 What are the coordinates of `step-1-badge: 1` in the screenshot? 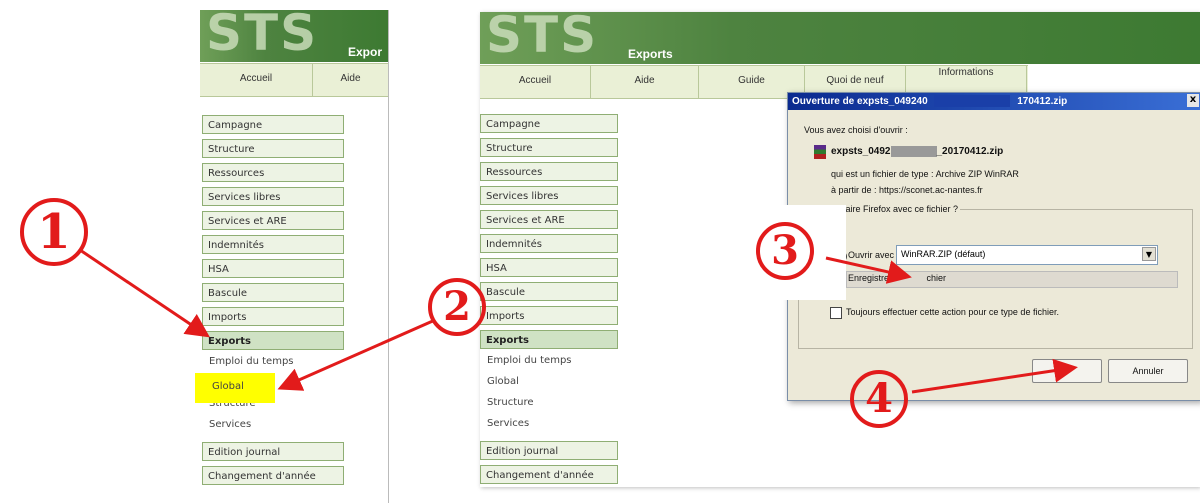 It's located at (54, 232).